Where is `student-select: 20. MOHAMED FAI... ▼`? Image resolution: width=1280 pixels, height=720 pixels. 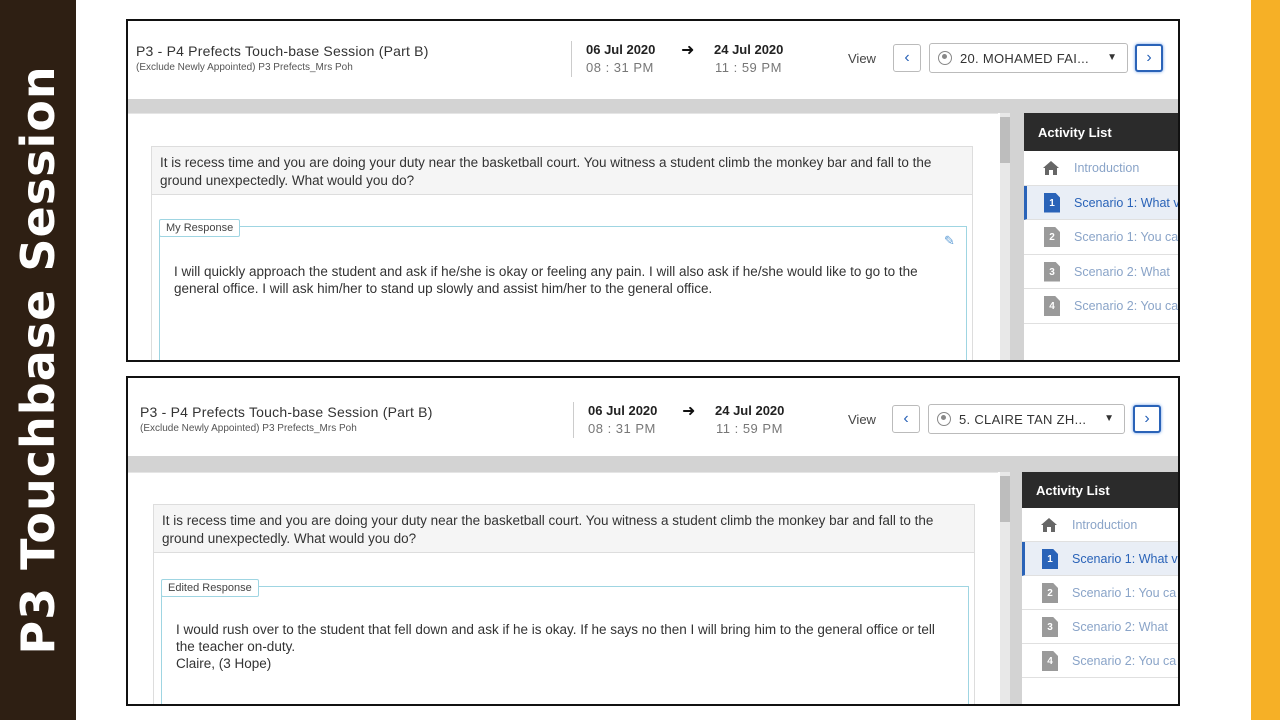 student-select: 20. MOHAMED FAI... ▼ is located at coordinates (1028, 58).